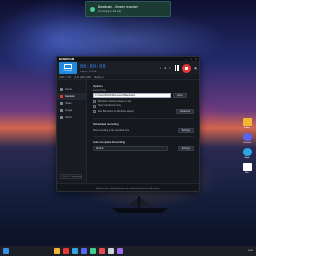 The height and width of the screenshot is (256, 320). I want to click on sidebar-item-video: Video, so click(71, 103).